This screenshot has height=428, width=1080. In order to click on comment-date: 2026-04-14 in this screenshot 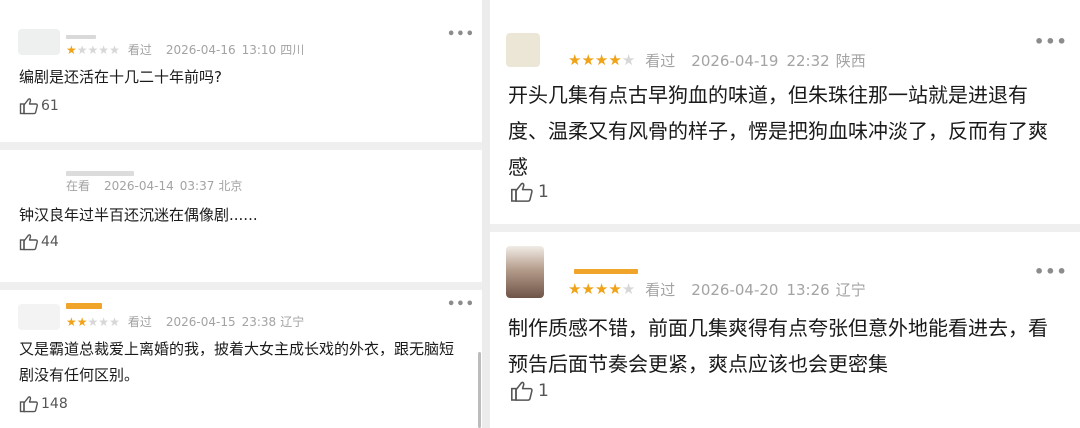, I will do `click(139, 185)`.